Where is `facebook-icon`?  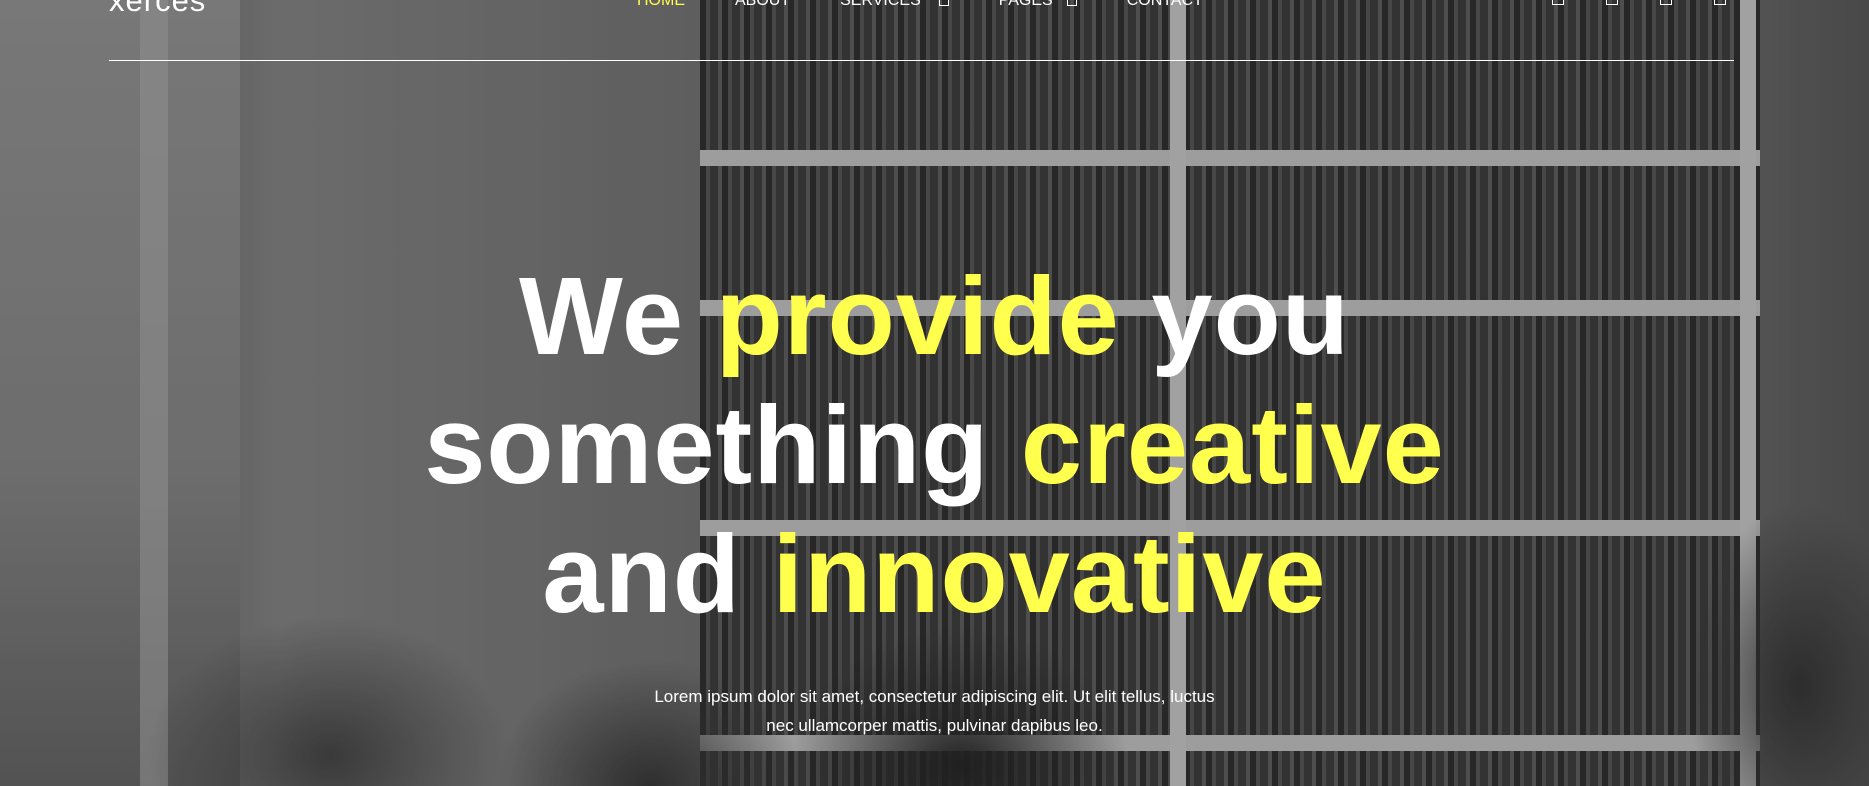 facebook-icon is located at coordinates (1558, 2).